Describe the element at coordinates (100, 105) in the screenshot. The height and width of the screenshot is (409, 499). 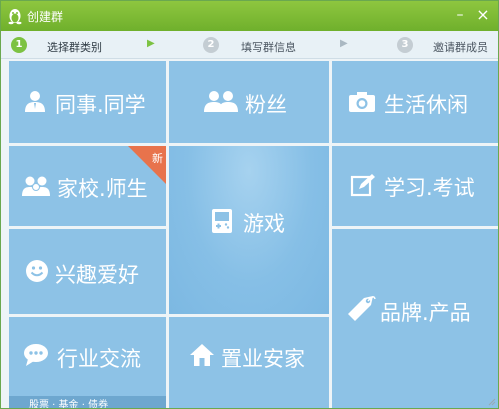
I see `category-colleague-label: 同事.同学` at that location.